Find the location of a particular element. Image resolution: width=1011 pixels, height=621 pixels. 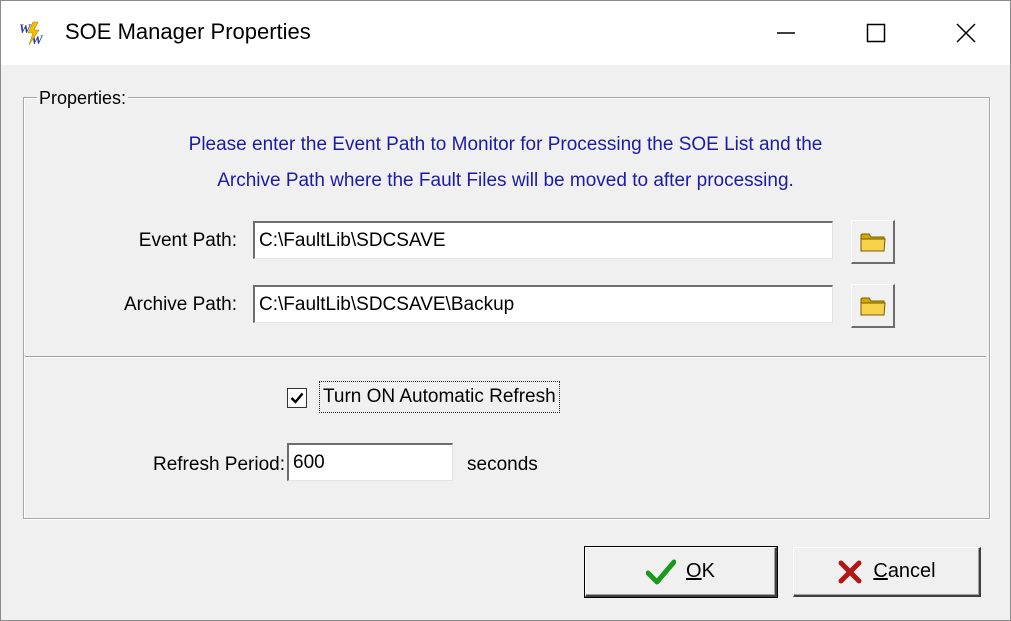

event-path-browse-button is located at coordinates (873, 242).